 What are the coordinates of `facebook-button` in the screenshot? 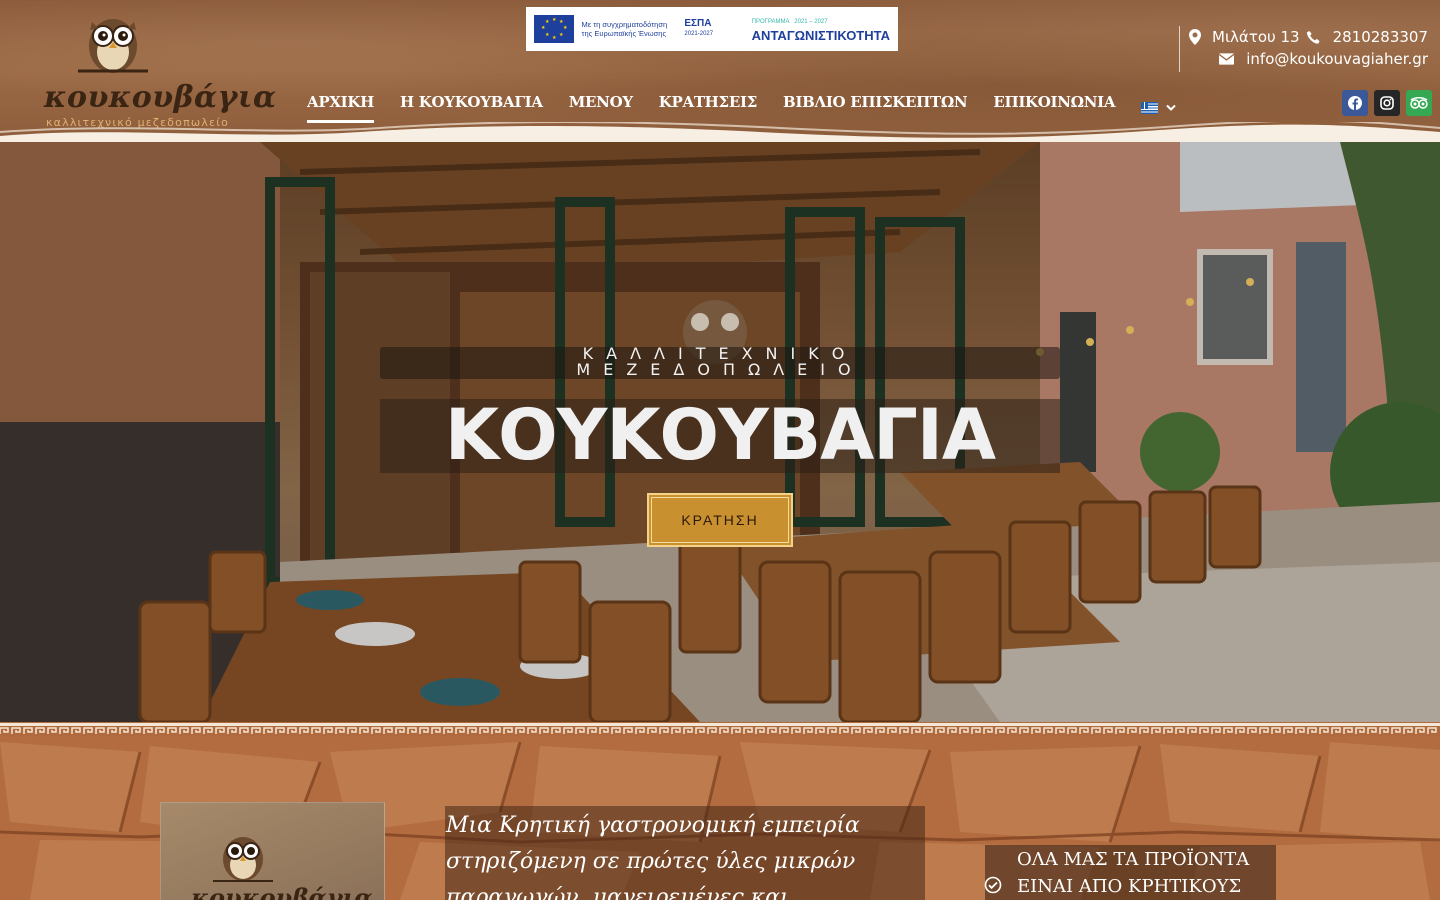 It's located at (1355, 103).